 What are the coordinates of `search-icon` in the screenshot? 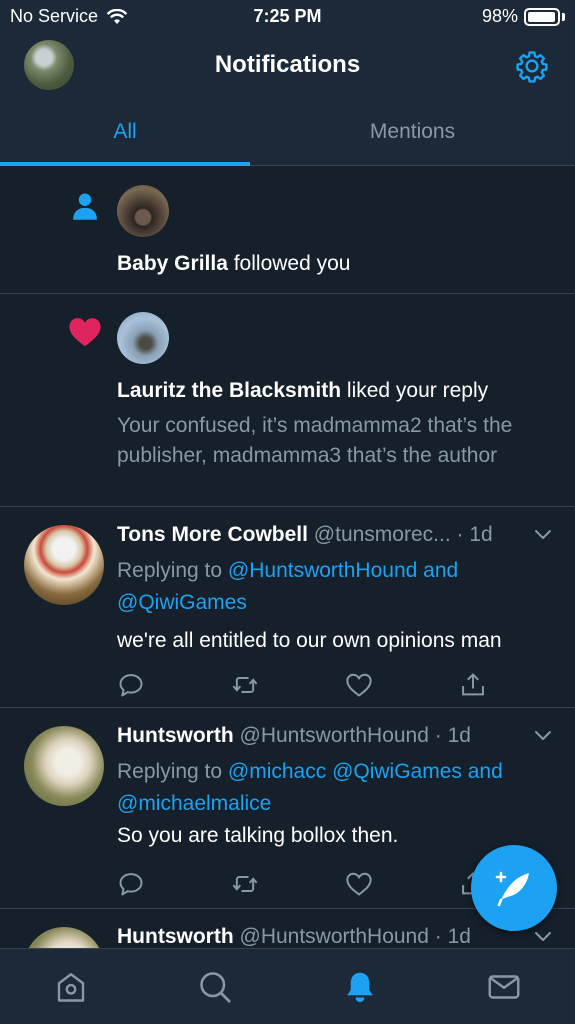 It's located at (215, 987).